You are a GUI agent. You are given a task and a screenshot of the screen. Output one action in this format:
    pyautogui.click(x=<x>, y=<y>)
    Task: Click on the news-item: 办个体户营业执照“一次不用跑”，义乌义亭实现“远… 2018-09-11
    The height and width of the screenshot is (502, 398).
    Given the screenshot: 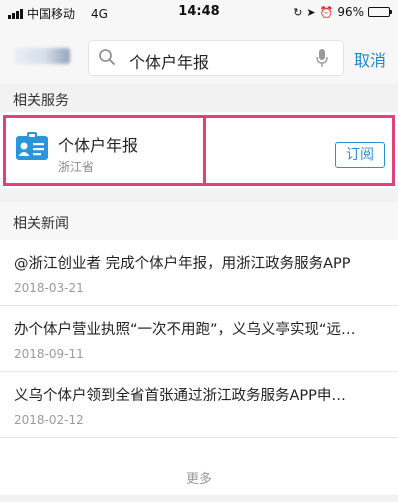 What is the action you would take?
    pyautogui.click(x=199, y=339)
    